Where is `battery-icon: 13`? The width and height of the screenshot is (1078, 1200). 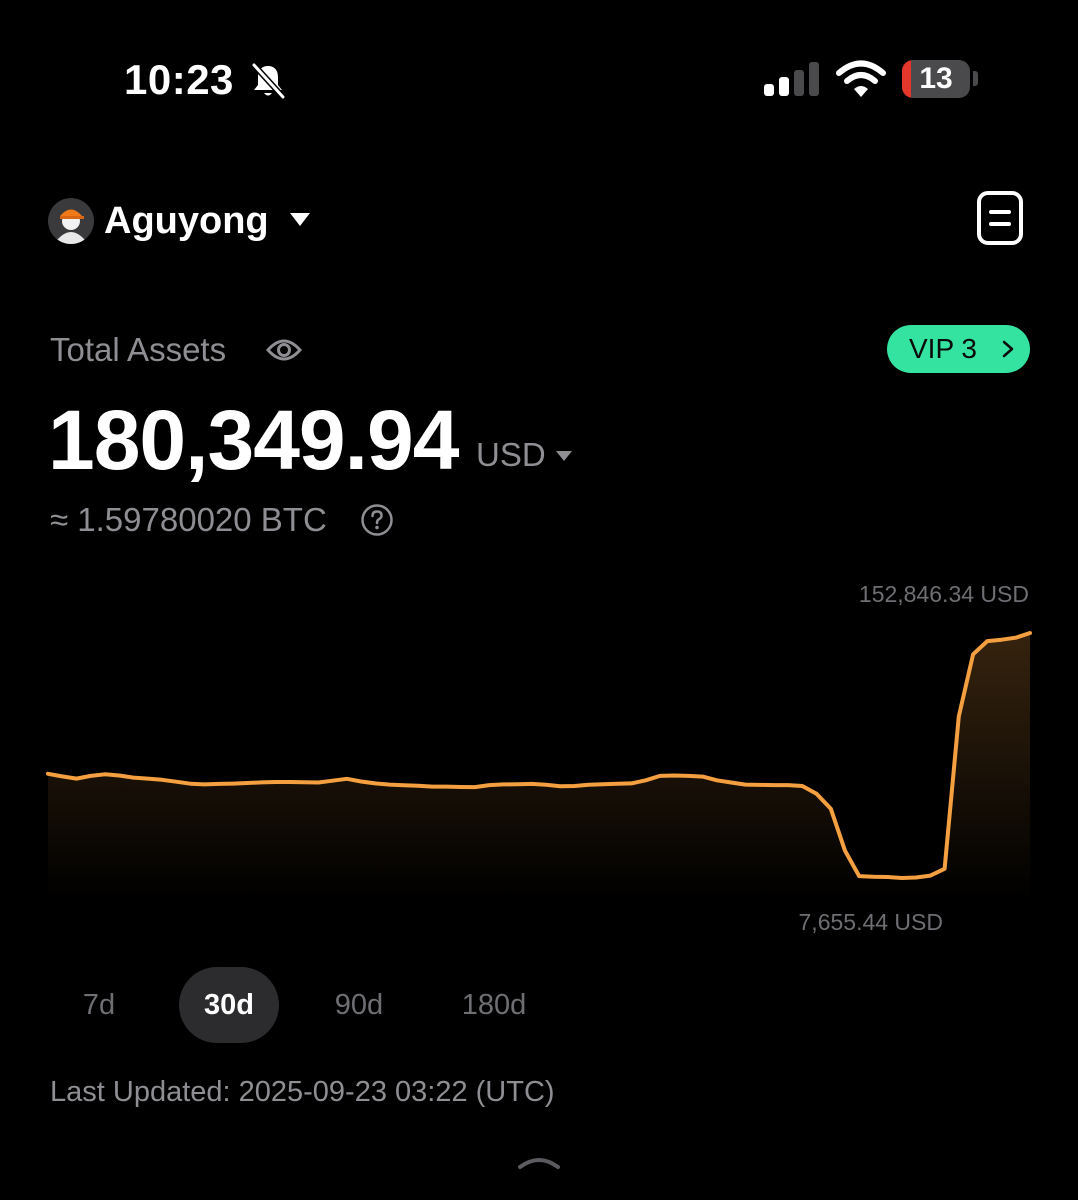 battery-icon: 13 is located at coordinates (936, 79).